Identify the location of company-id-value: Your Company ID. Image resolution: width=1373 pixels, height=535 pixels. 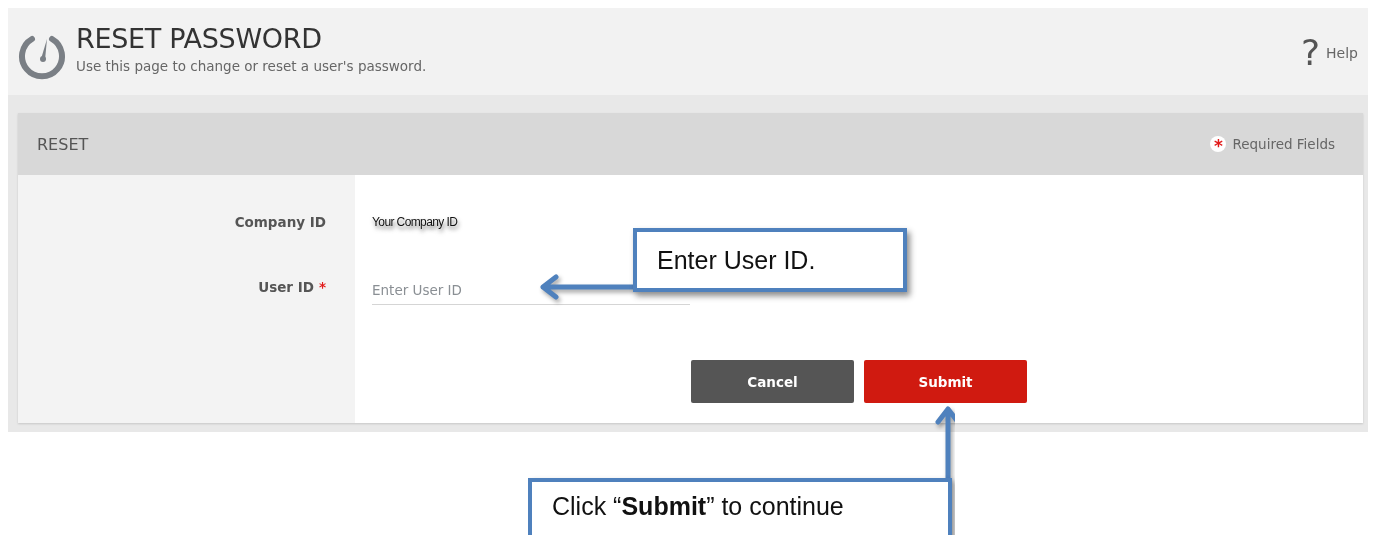
(415, 222).